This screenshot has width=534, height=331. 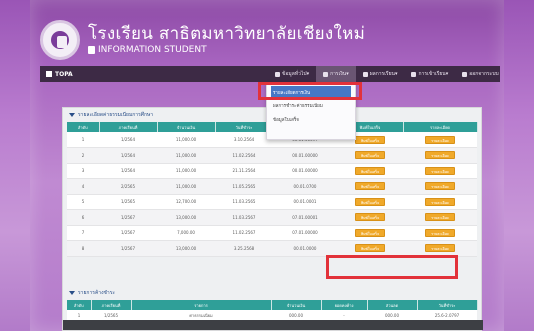 I want to click on nav-logout: ออกจากระบบ, so click(x=480, y=74).